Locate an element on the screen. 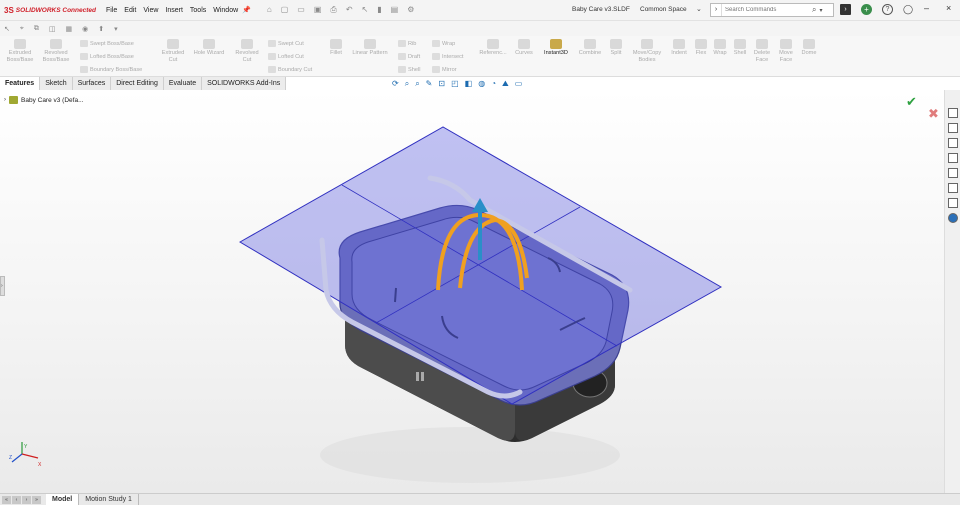 This screenshot has width=960, height=505. file-properties-icon: ▤ is located at coordinates (395, 10).